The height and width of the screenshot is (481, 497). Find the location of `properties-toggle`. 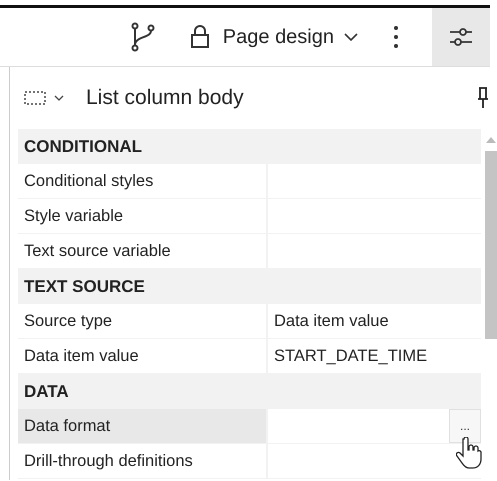

properties-toggle is located at coordinates (461, 37).